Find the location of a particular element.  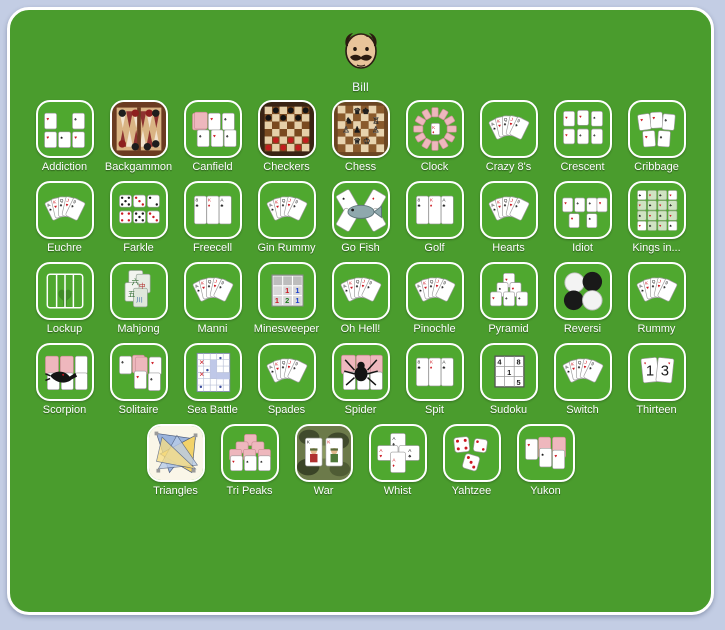

crazy-eights-game-icon: A ♠ K ♥ Q ♠ J ♥ 9 ♠ is located at coordinates (508, 129).